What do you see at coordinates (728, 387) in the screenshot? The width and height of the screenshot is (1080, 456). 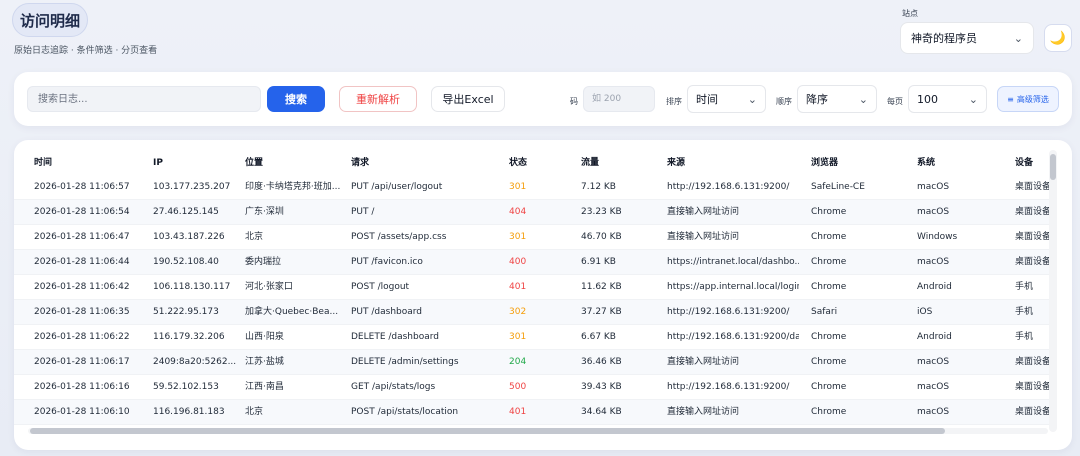 I see `cell-referer: http://192.168.6.131:9200/` at bounding box center [728, 387].